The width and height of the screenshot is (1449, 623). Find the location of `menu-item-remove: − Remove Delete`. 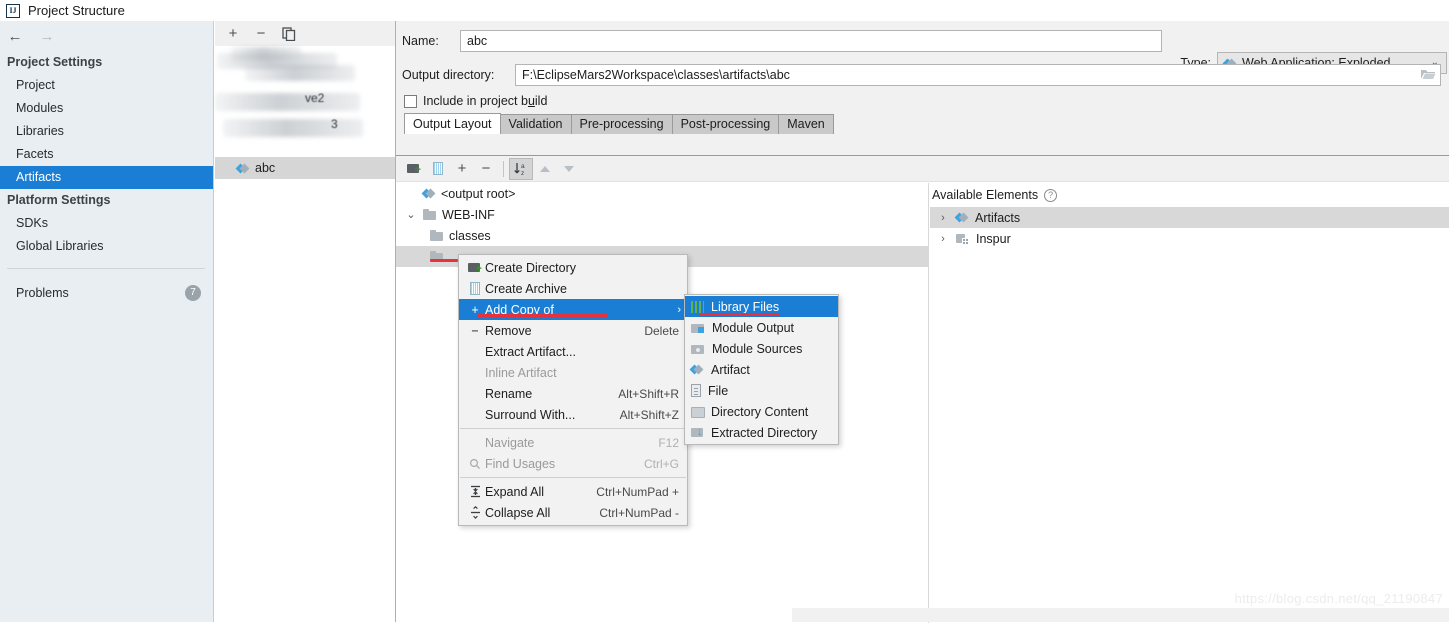

menu-item-remove: − Remove Delete is located at coordinates (573, 330).